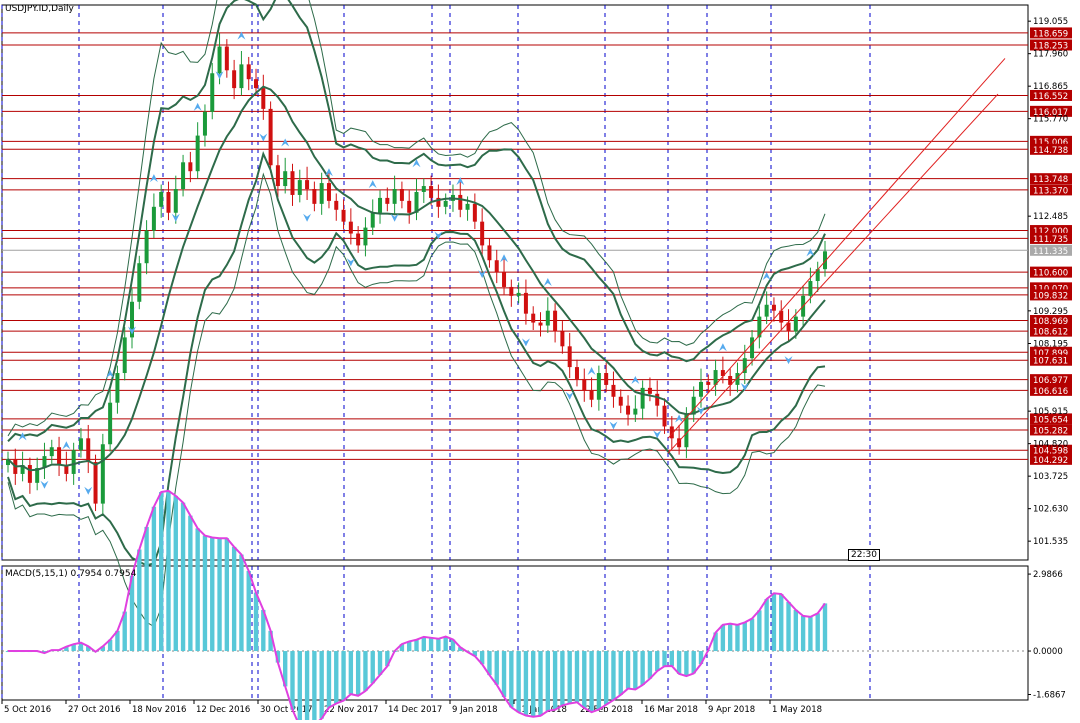 The image size is (1080, 723). What do you see at coordinates (1048, 575) in the screenshot?
I see `macd-tick-label: 2.9866` at bounding box center [1048, 575].